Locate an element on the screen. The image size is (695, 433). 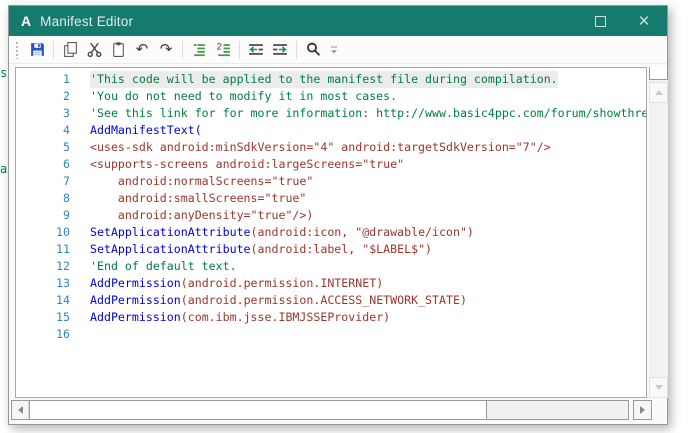
line-number: 5 is located at coordinates (66, 147).